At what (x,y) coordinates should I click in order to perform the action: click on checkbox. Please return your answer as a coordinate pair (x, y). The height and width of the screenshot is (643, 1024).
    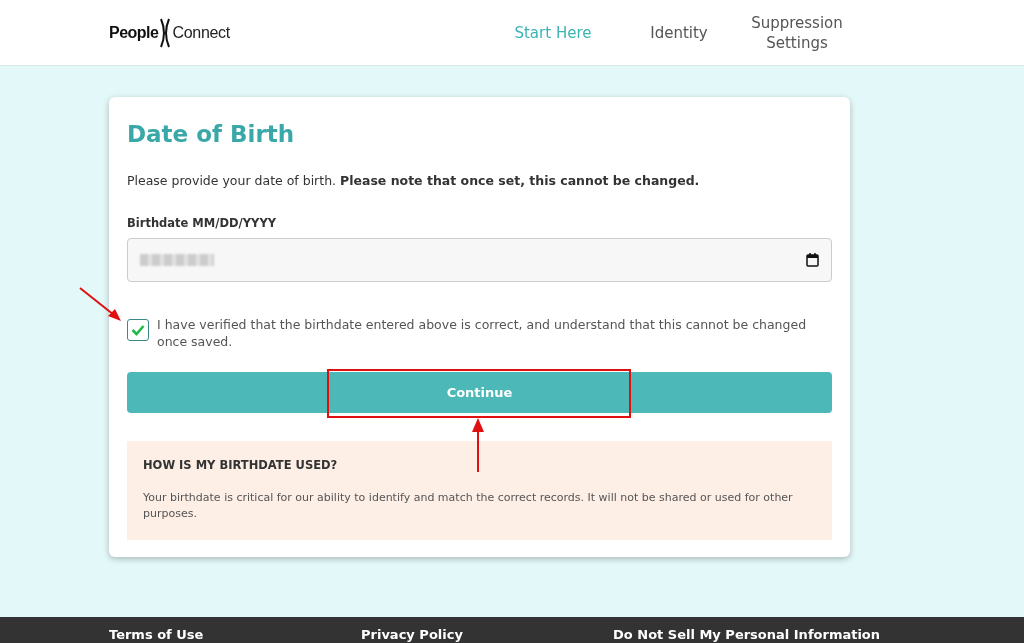
    Looking at the image, I should click on (138, 330).